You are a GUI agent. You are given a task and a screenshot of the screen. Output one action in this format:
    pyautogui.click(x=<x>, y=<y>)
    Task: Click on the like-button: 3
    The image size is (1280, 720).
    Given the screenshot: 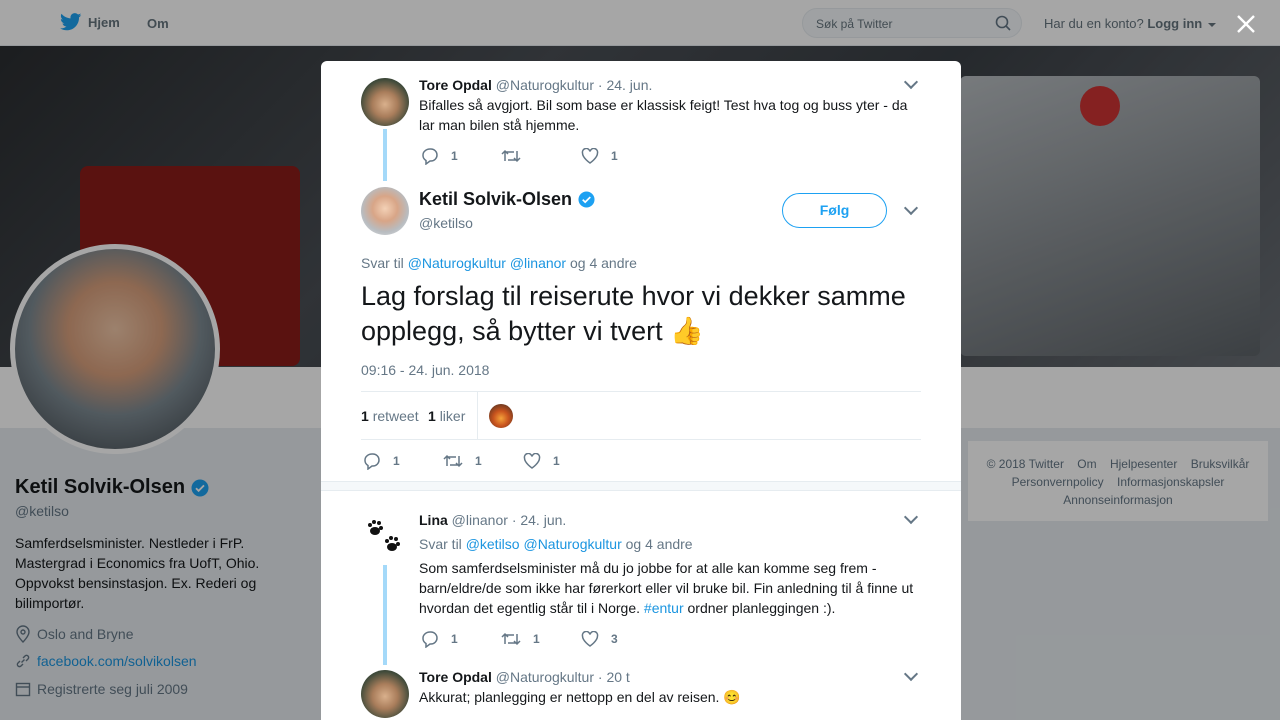 What is the action you would take?
    pyautogui.click(x=599, y=639)
    